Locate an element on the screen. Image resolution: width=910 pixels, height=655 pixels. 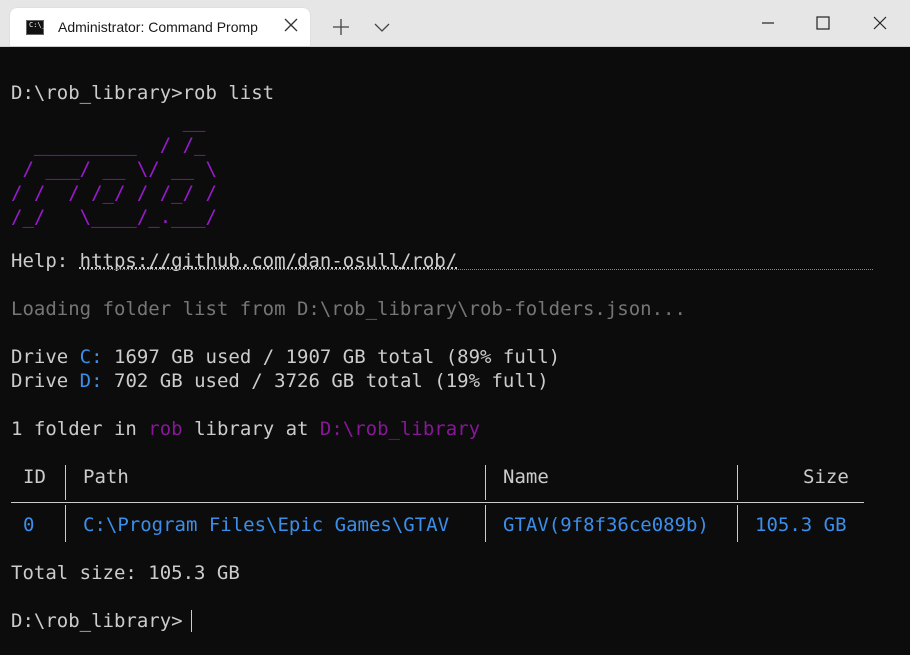
drive-letter: C: is located at coordinates (91, 357).